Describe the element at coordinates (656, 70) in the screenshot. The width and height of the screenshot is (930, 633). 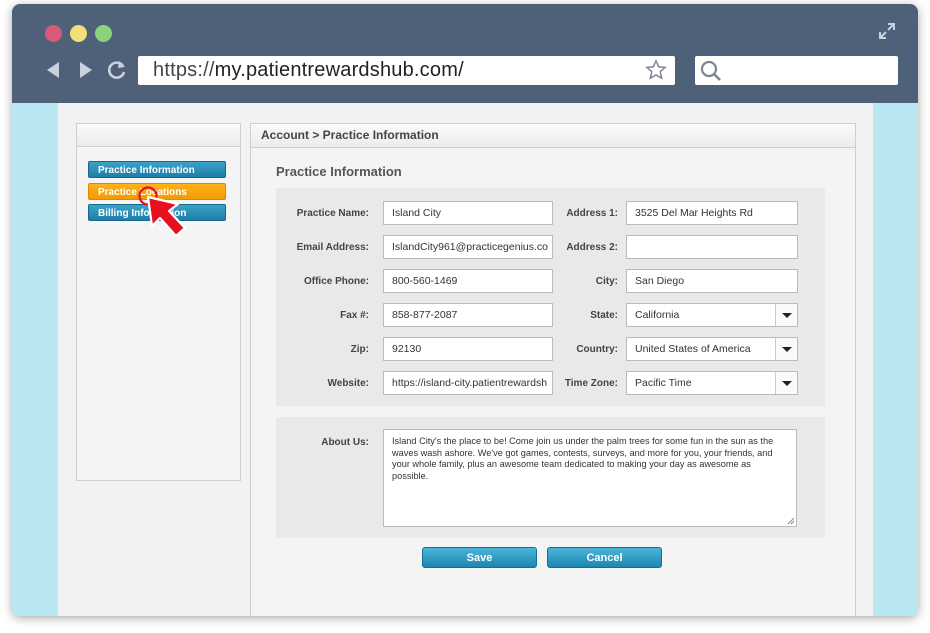
I see `star-icon` at that location.